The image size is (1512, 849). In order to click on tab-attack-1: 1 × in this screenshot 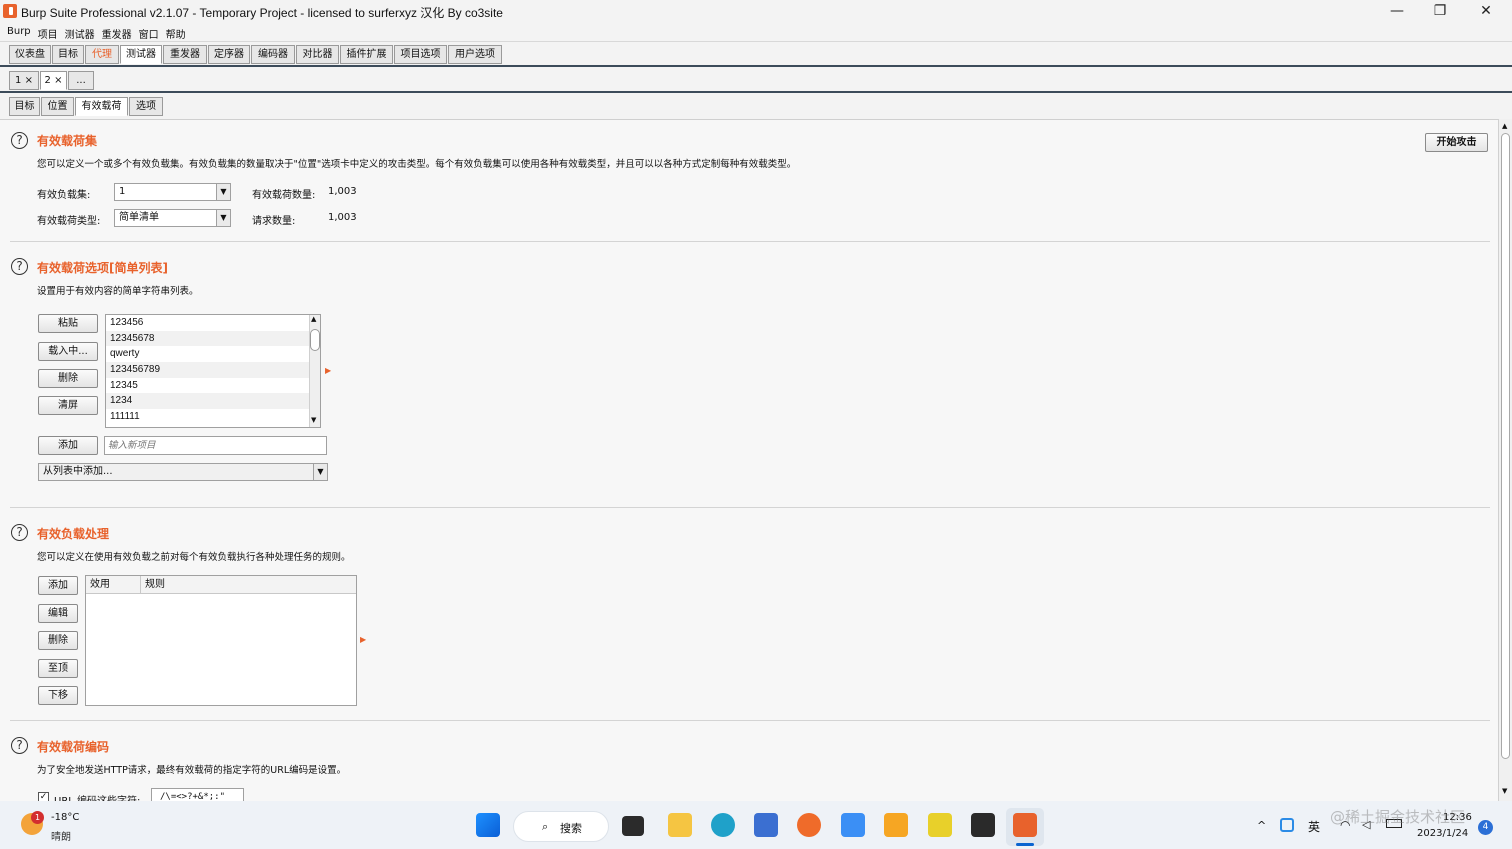, I will do `click(24, 80)`.